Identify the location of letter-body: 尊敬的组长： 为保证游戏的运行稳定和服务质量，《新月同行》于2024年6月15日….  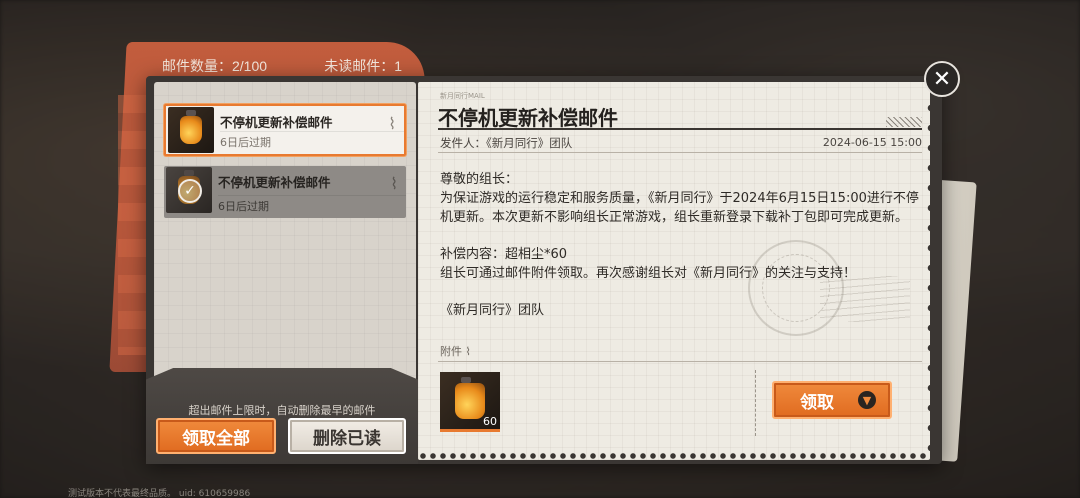
(680, 245).